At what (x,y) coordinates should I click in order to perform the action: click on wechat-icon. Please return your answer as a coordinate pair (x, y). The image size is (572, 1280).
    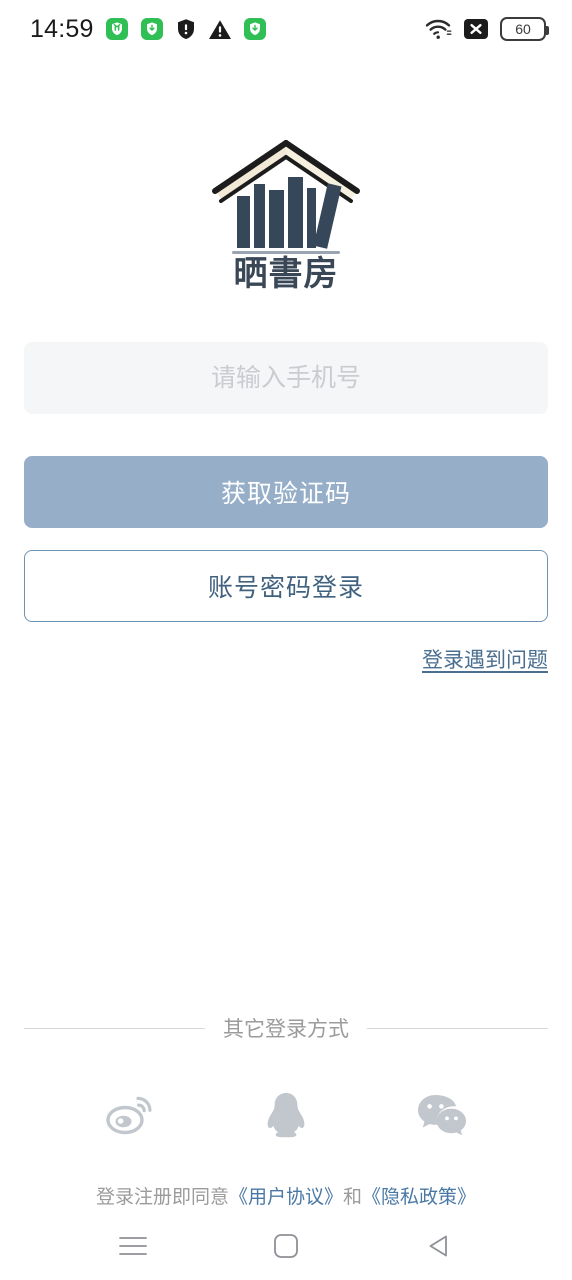
    Looking at the image, I should click on (442, 1115).